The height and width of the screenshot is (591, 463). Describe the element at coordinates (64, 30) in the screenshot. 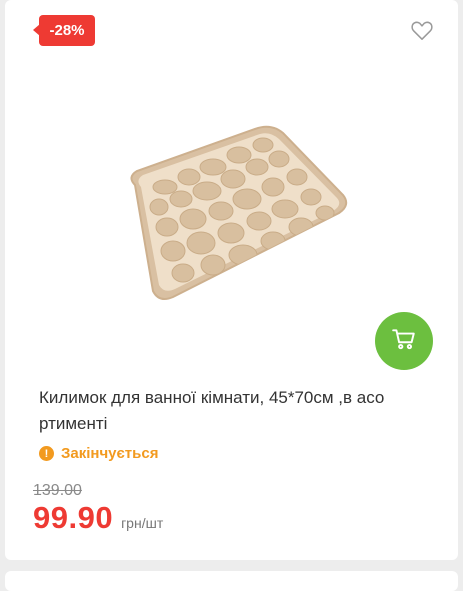

I see `discount-badge: -28%` at that location.